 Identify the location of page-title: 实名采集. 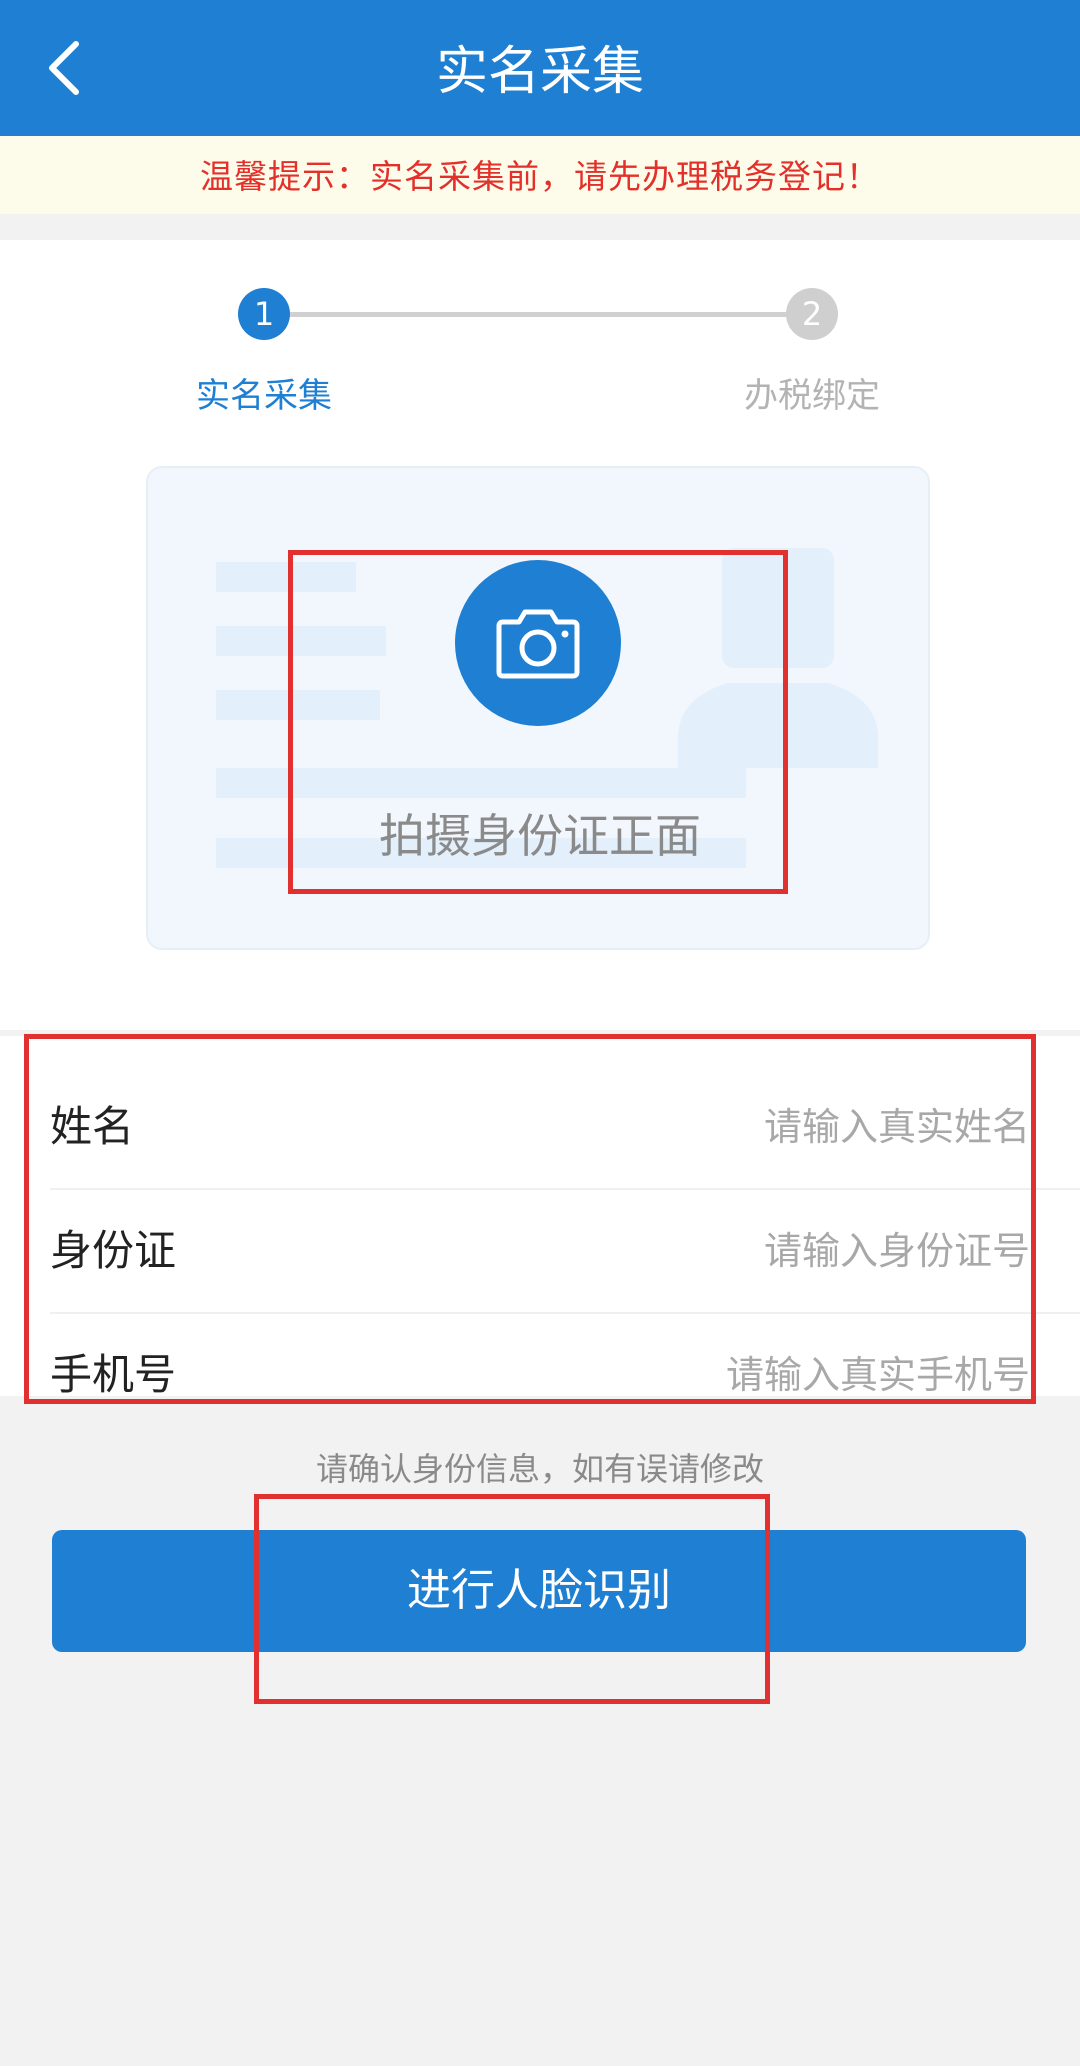
(539, 72).